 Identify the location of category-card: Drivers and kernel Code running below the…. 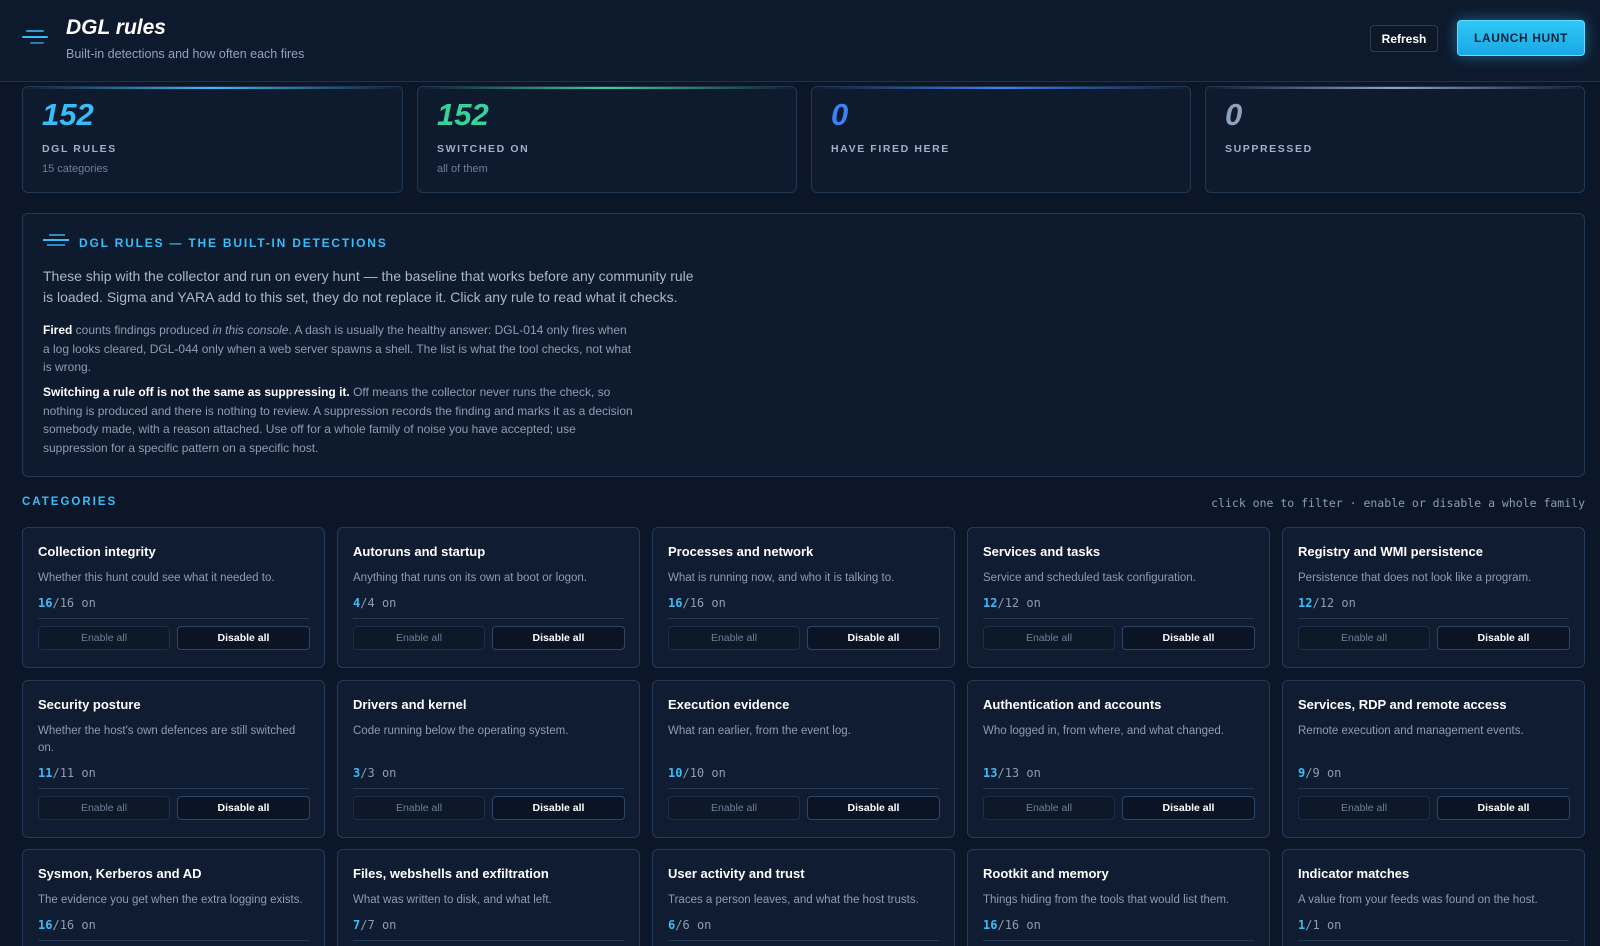
(488, 759).